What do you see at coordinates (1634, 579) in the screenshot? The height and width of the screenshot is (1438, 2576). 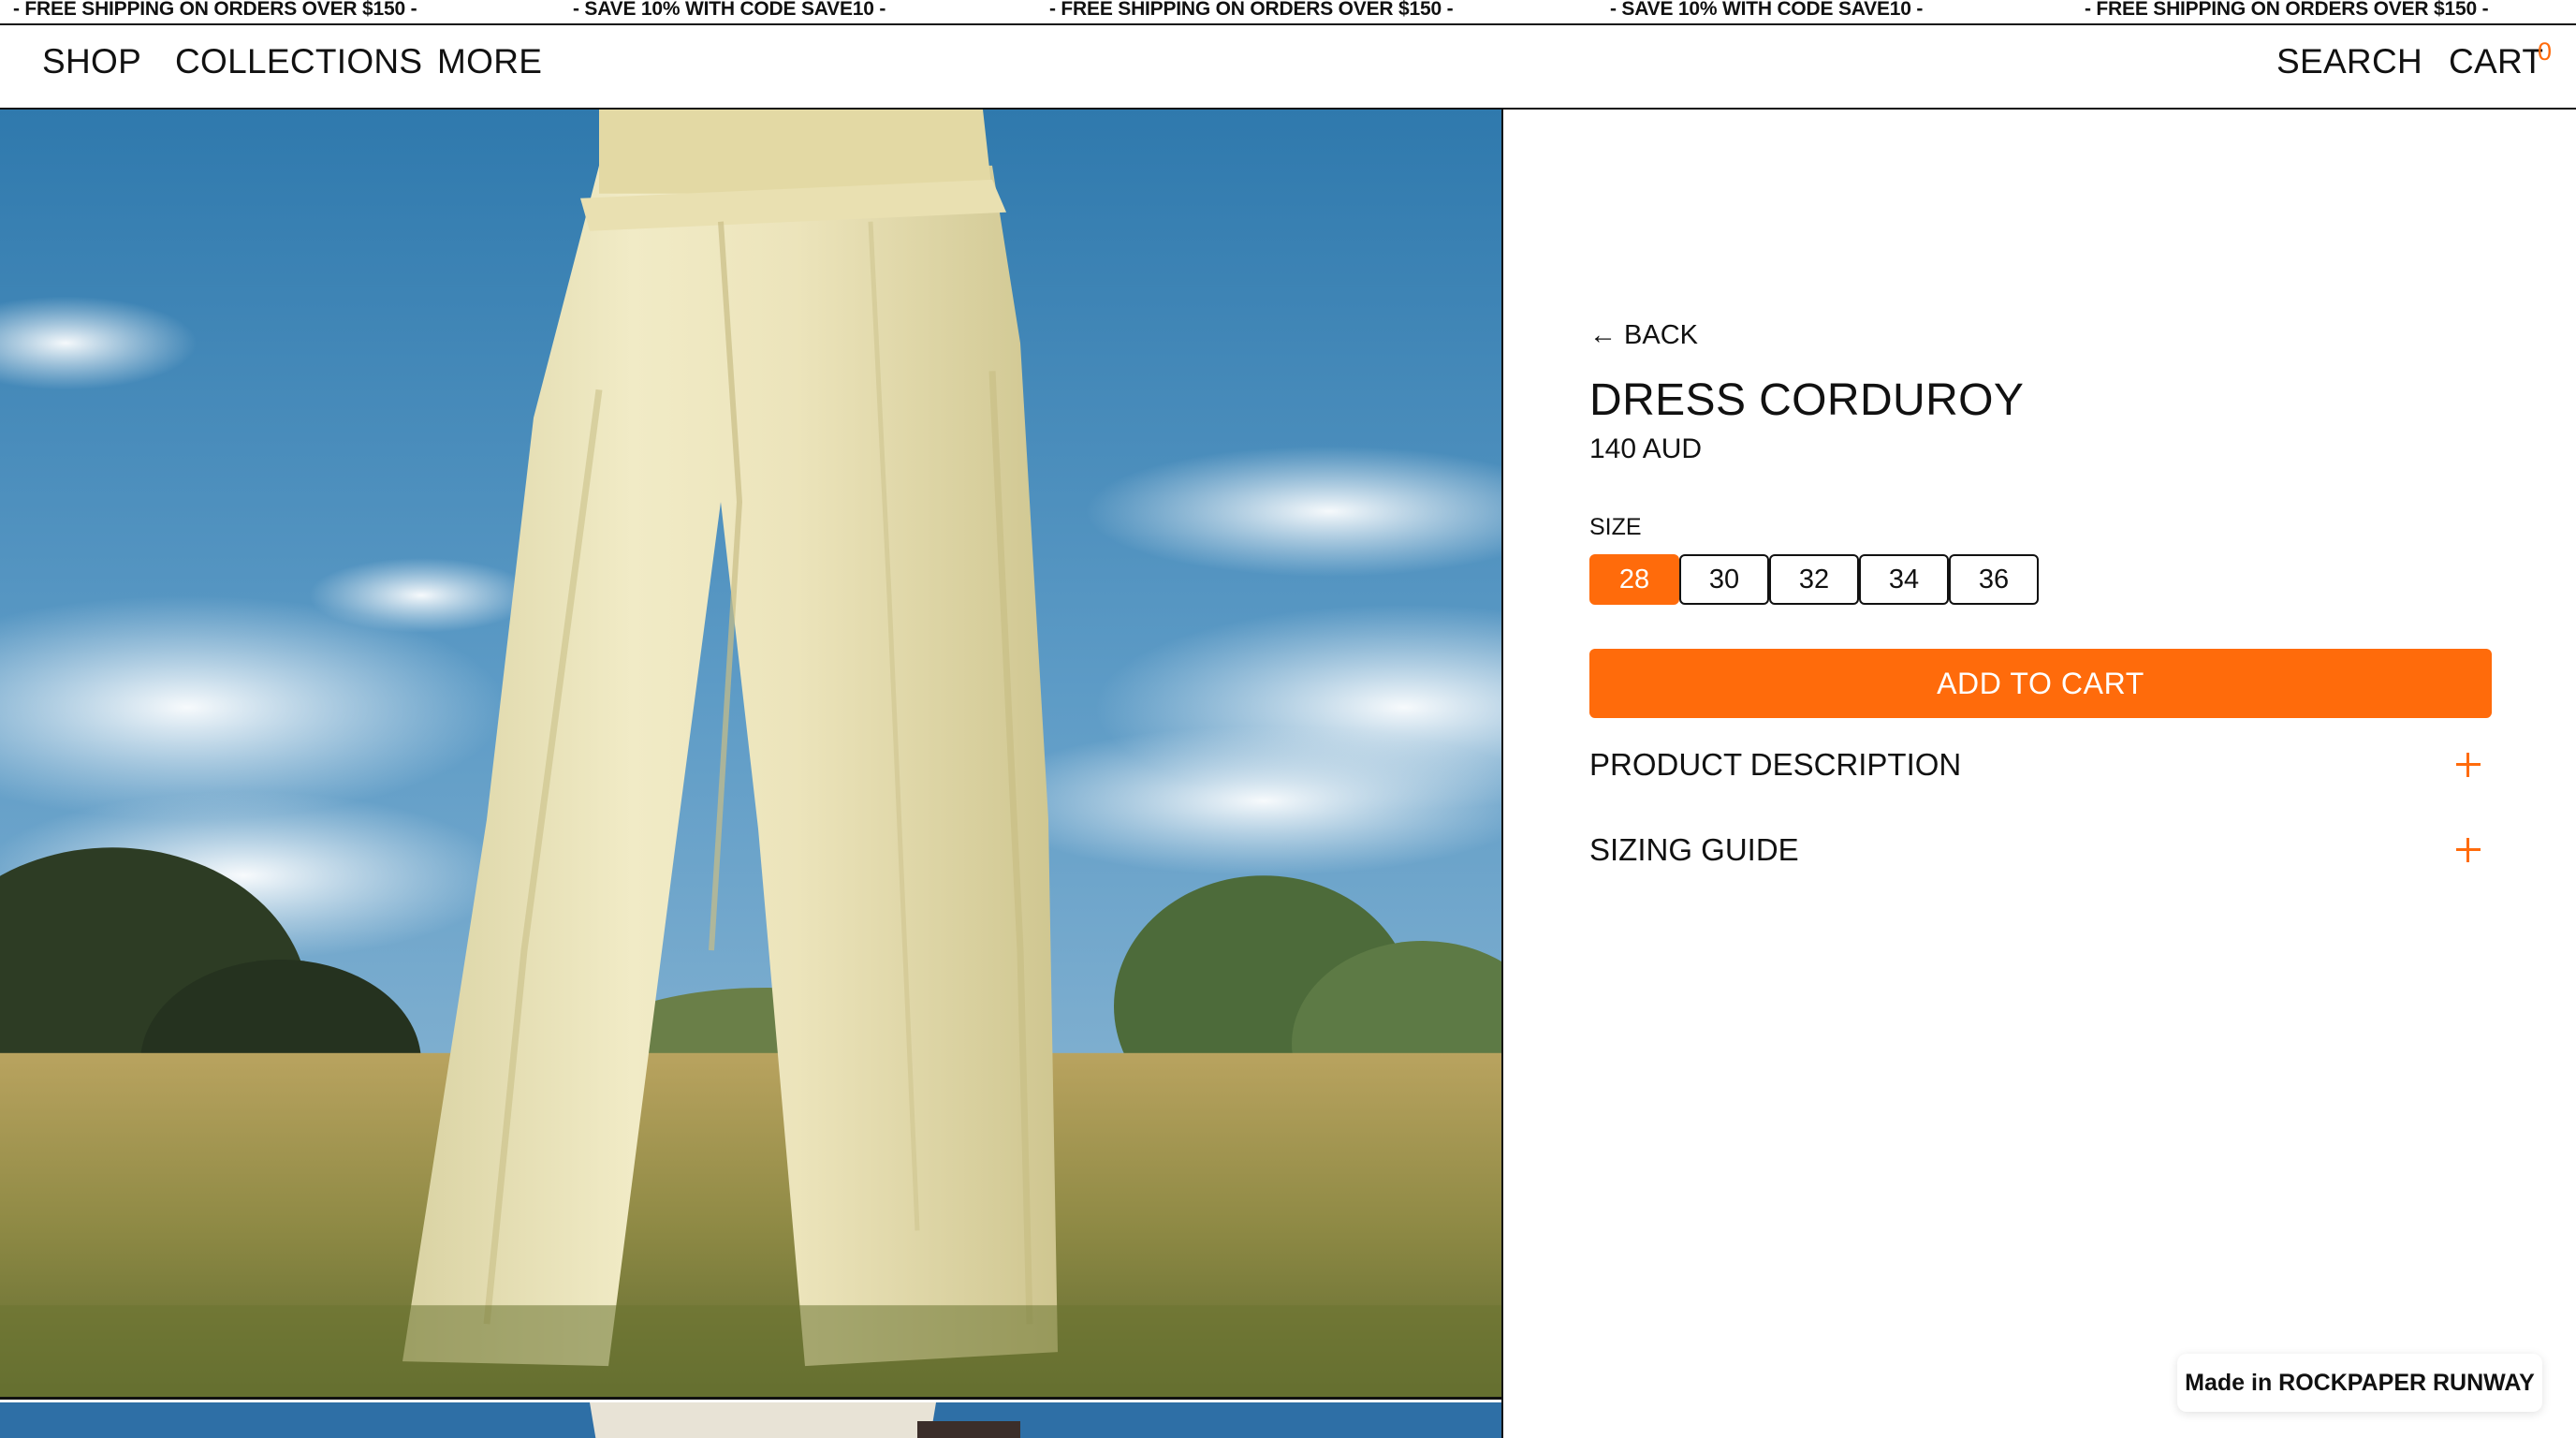 I see `size-option-28: 28` at bounding box center [1634, 579].